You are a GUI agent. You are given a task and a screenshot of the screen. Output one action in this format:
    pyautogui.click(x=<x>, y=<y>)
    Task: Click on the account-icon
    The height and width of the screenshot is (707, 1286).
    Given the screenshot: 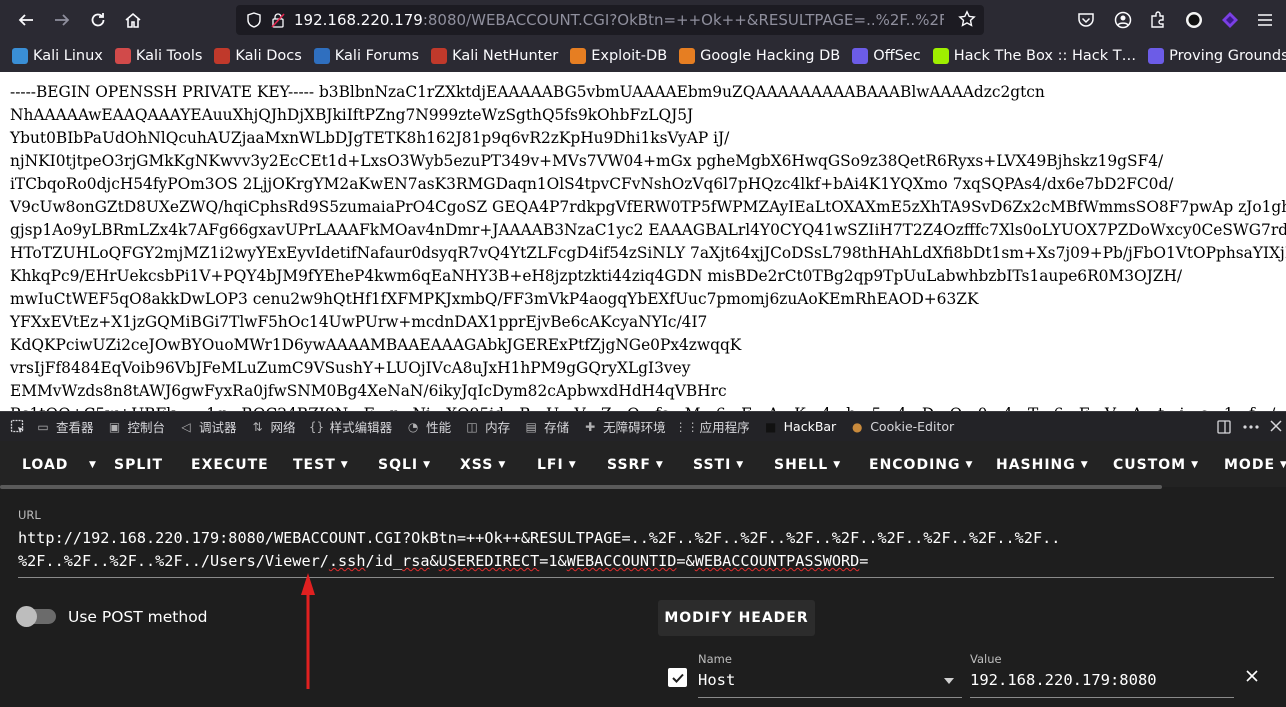 What is the action you would take?
    pyautogui.click(x=1123, y=20)
    